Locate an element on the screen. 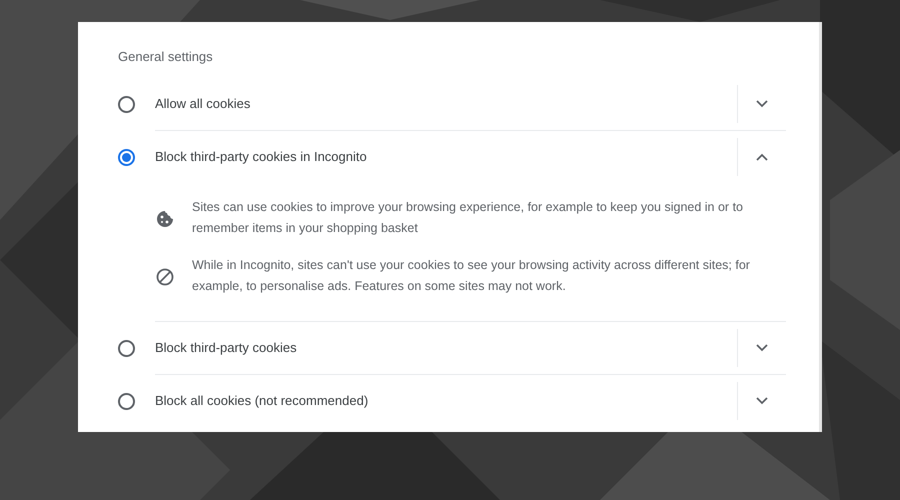 The width and height of the screenshot is (900, 500). option-label: Block third-party cookies is located at coordinates (226, 348).